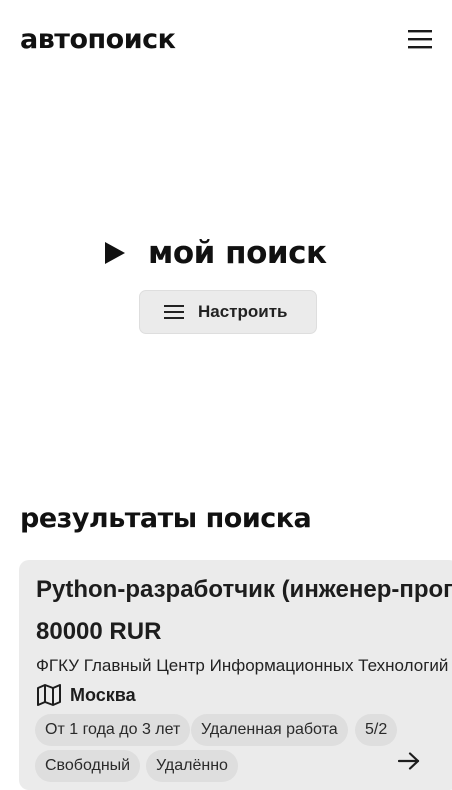 Image resolution: width=452 pixels, height=790 pixels. I want to click on logo: автопоиск, so click(98, 39).